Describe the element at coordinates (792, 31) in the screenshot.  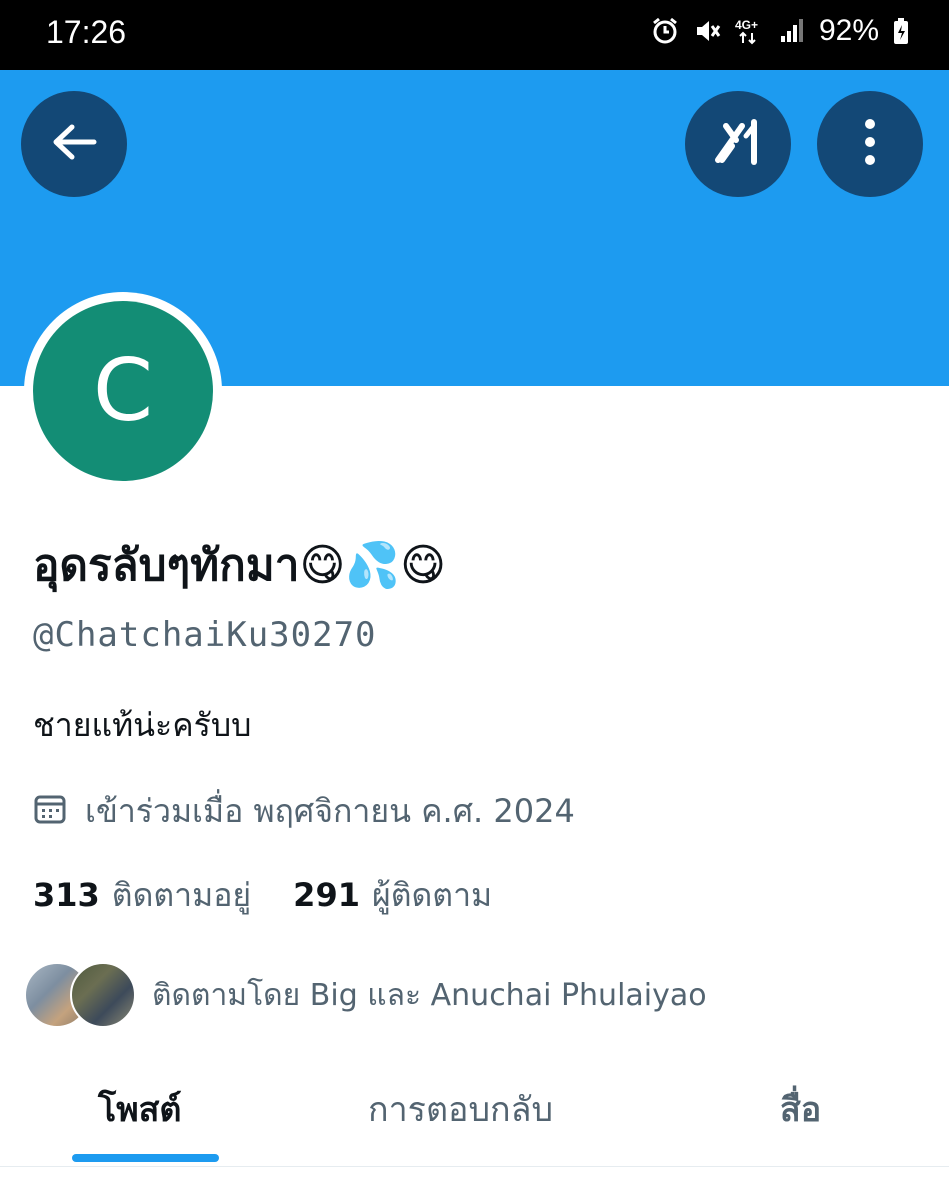
I see `signal-icon` at that location.